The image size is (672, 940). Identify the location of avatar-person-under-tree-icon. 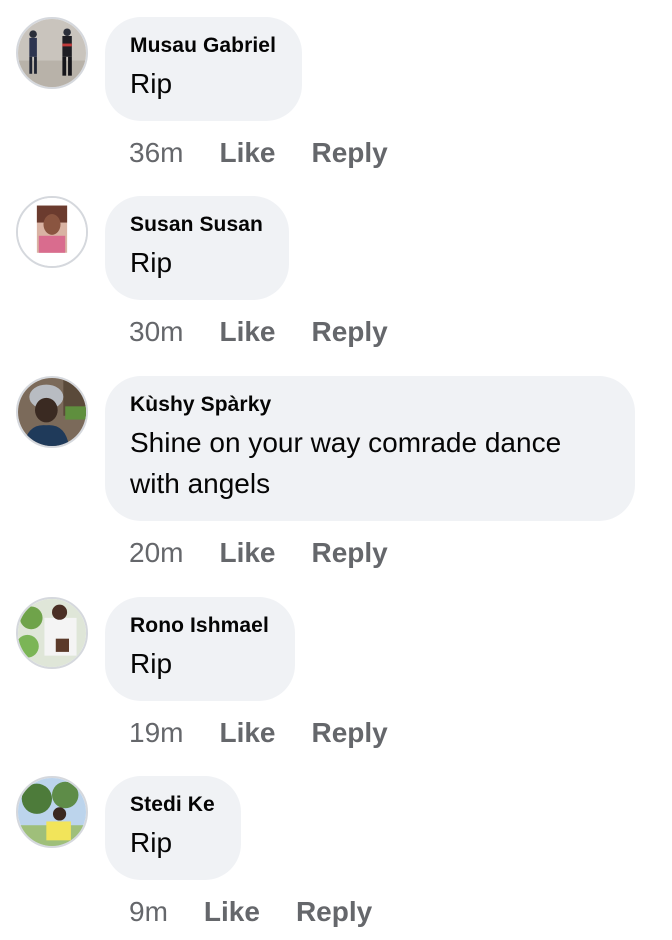
(52, 812).